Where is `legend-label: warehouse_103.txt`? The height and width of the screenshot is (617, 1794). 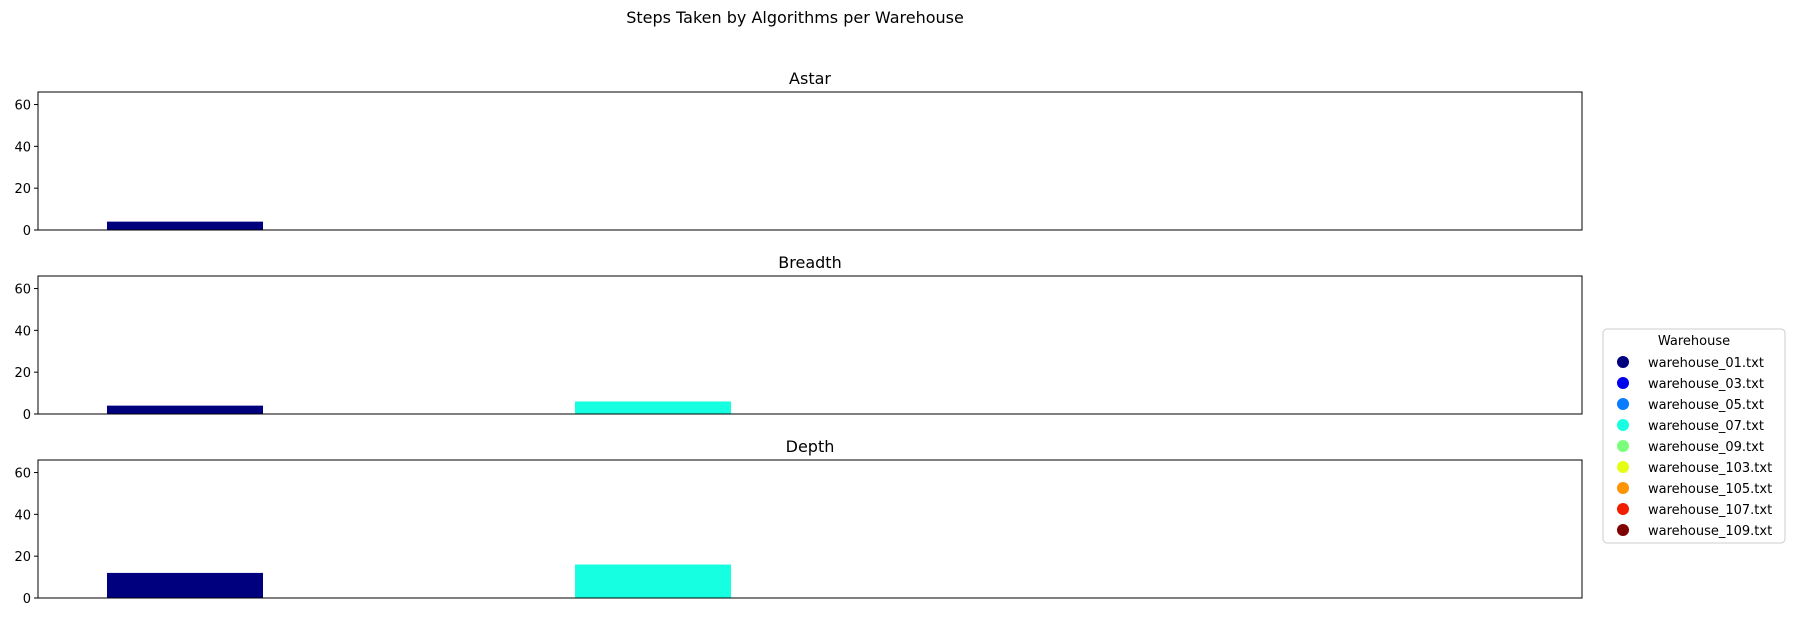
legend-label: warehouse_103.txt is located at coordinates (1710, 468).